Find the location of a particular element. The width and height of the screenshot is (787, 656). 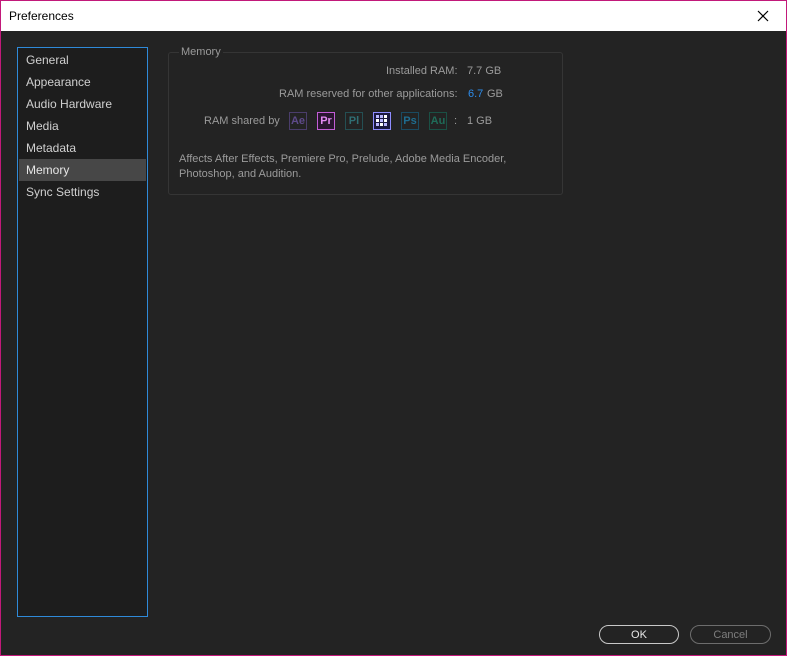

photoshop-icon: Ps is located at coordinates (410, 121).